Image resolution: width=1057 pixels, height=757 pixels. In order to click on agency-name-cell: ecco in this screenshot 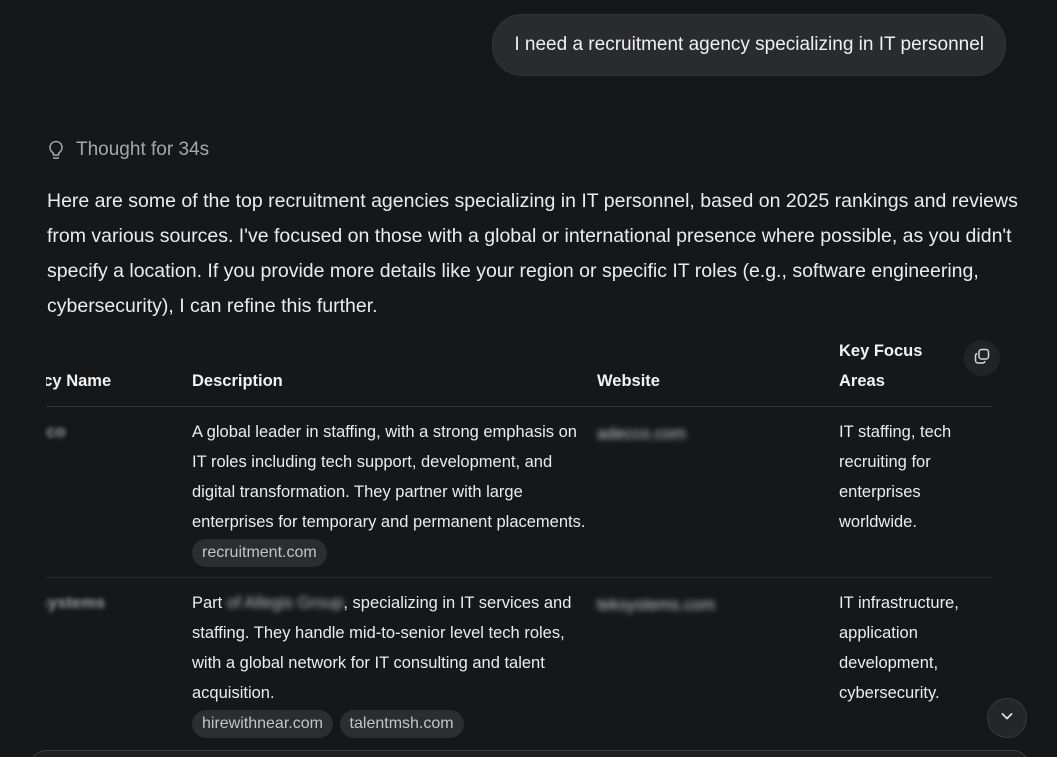, I will do `click(56, 432)`.